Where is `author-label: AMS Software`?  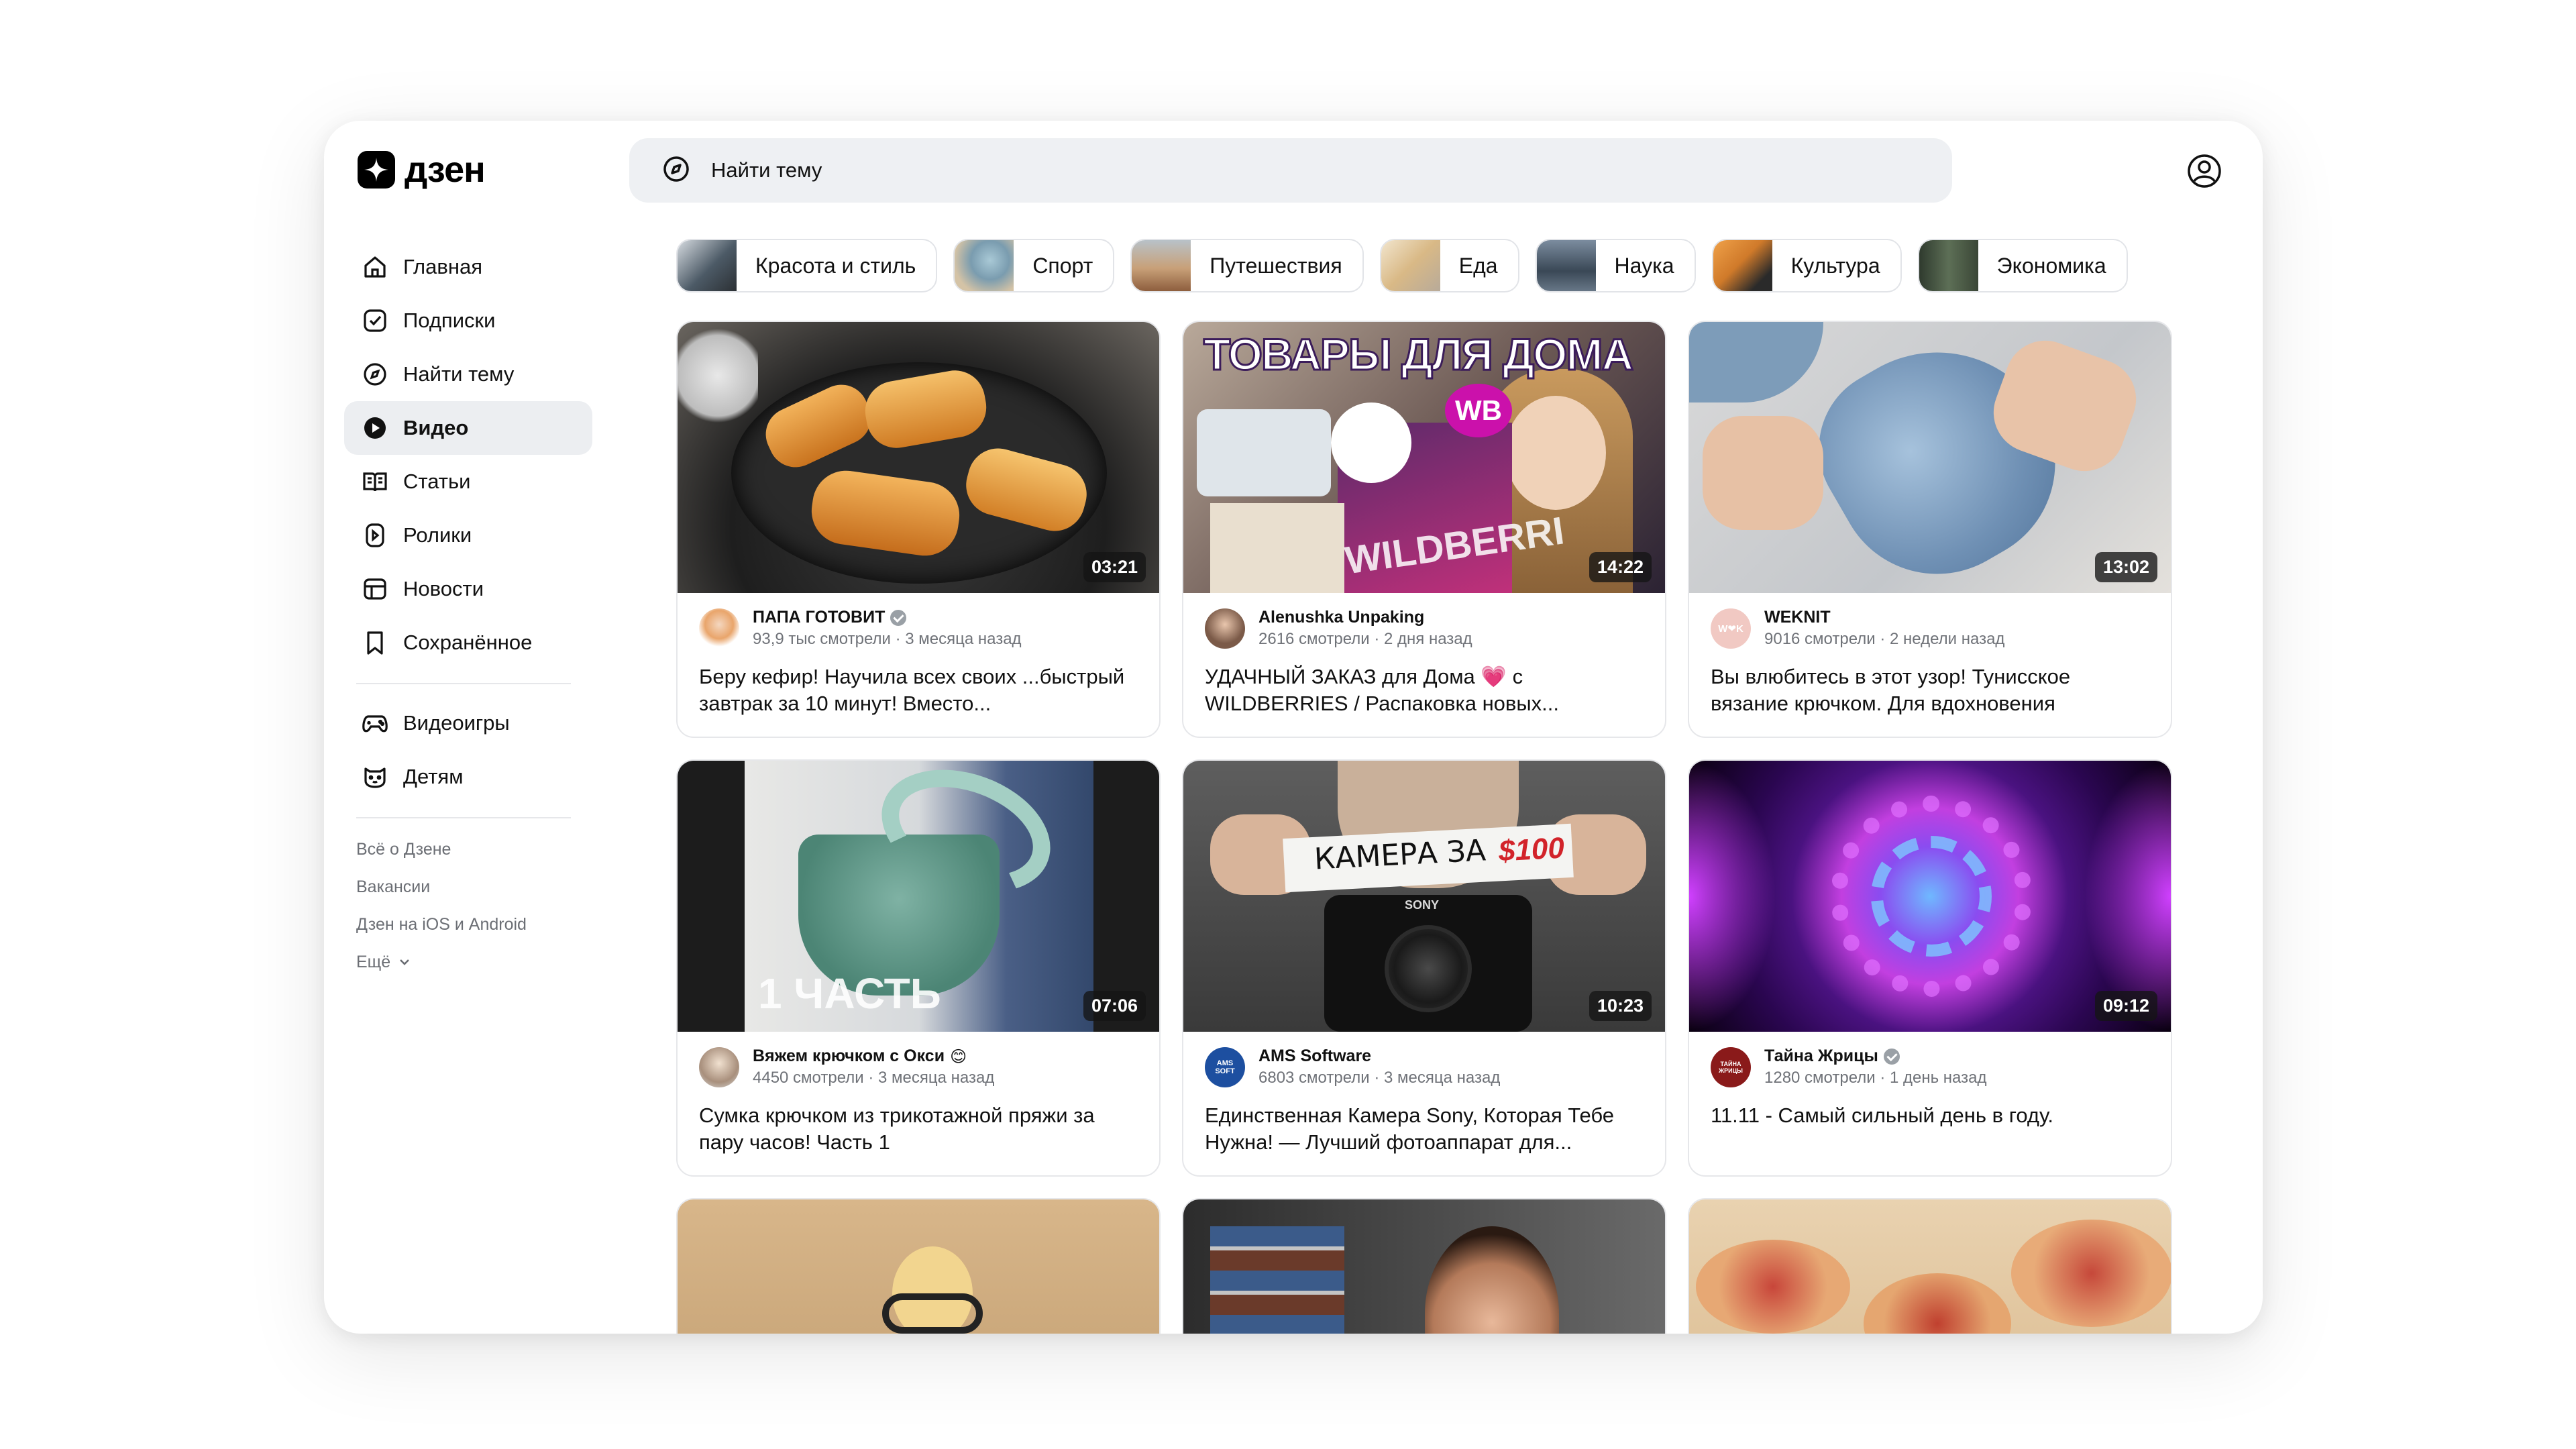 author-label: AMS Software is located at coordinates (1315, 1055).